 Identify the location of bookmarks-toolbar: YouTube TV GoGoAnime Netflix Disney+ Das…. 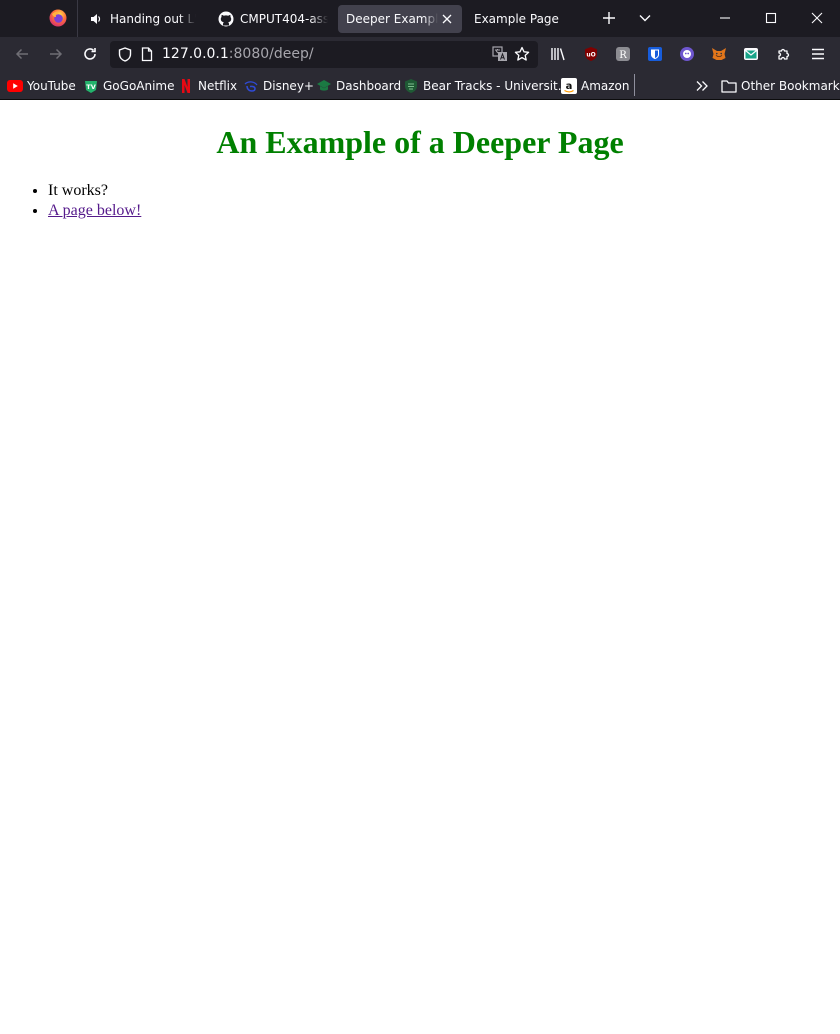
(420, 86).